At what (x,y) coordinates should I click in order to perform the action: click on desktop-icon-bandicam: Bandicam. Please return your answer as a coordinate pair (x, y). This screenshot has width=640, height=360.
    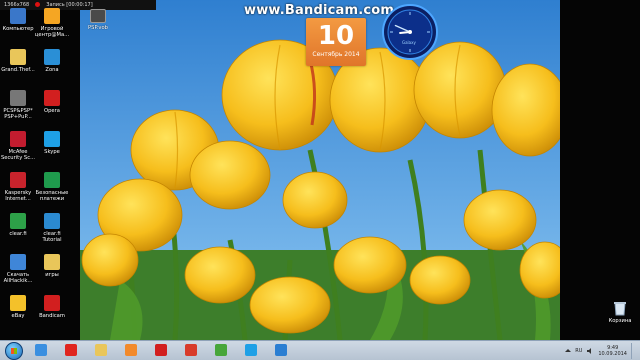
    Looking at the image, I should click on (52, 307).